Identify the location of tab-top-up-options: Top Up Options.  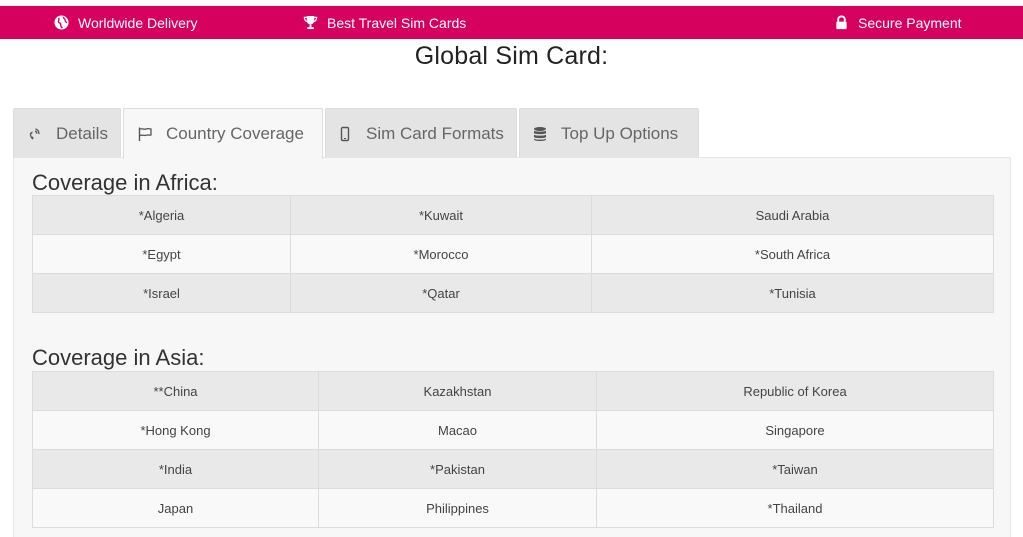
(609, 133).